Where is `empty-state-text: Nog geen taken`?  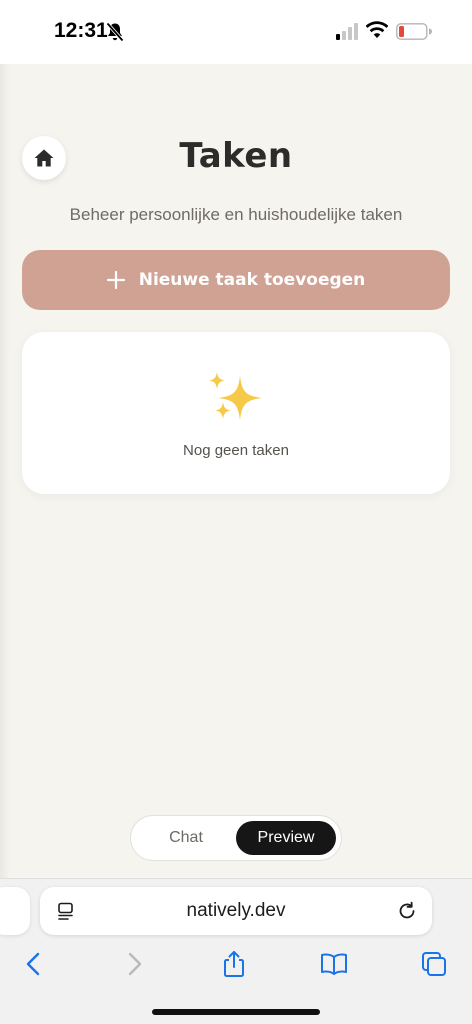 empty-state-text: Nog geen taken is located at coordinates (236, 450).